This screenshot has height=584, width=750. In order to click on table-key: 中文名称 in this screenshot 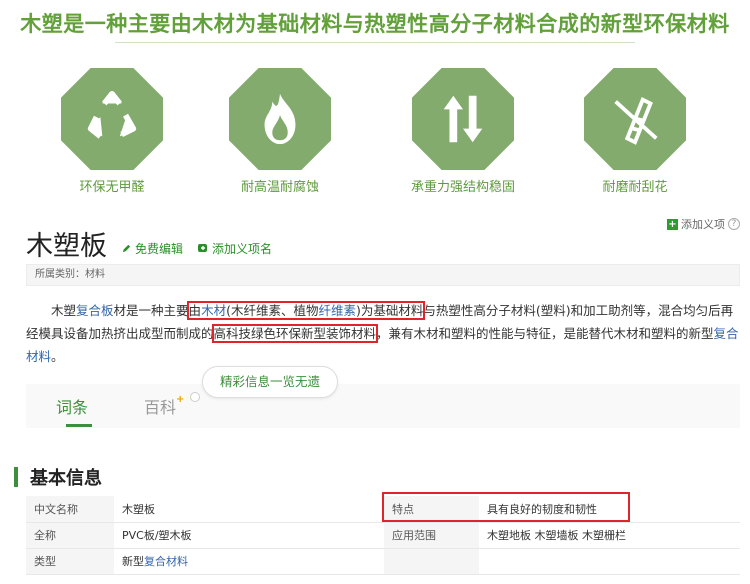, I will do `click(70, 509)`.